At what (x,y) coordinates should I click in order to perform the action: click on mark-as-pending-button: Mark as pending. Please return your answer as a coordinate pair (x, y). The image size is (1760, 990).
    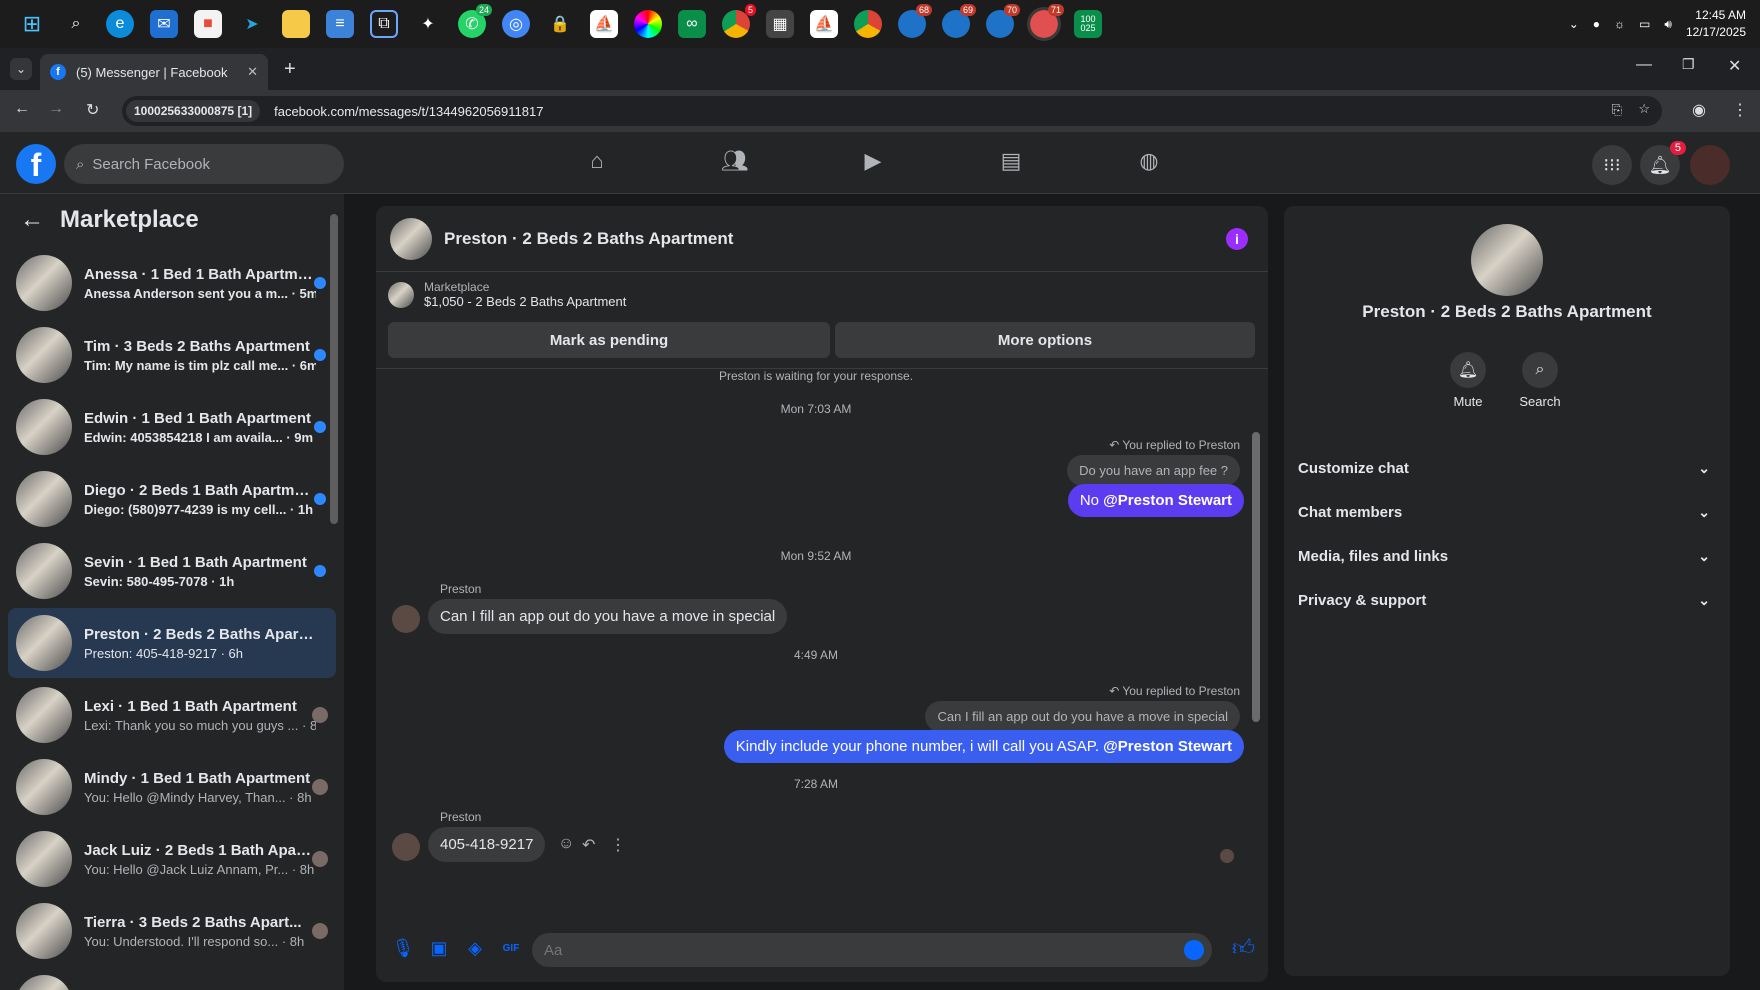
    Looking at the image, I should click on (609, 340).